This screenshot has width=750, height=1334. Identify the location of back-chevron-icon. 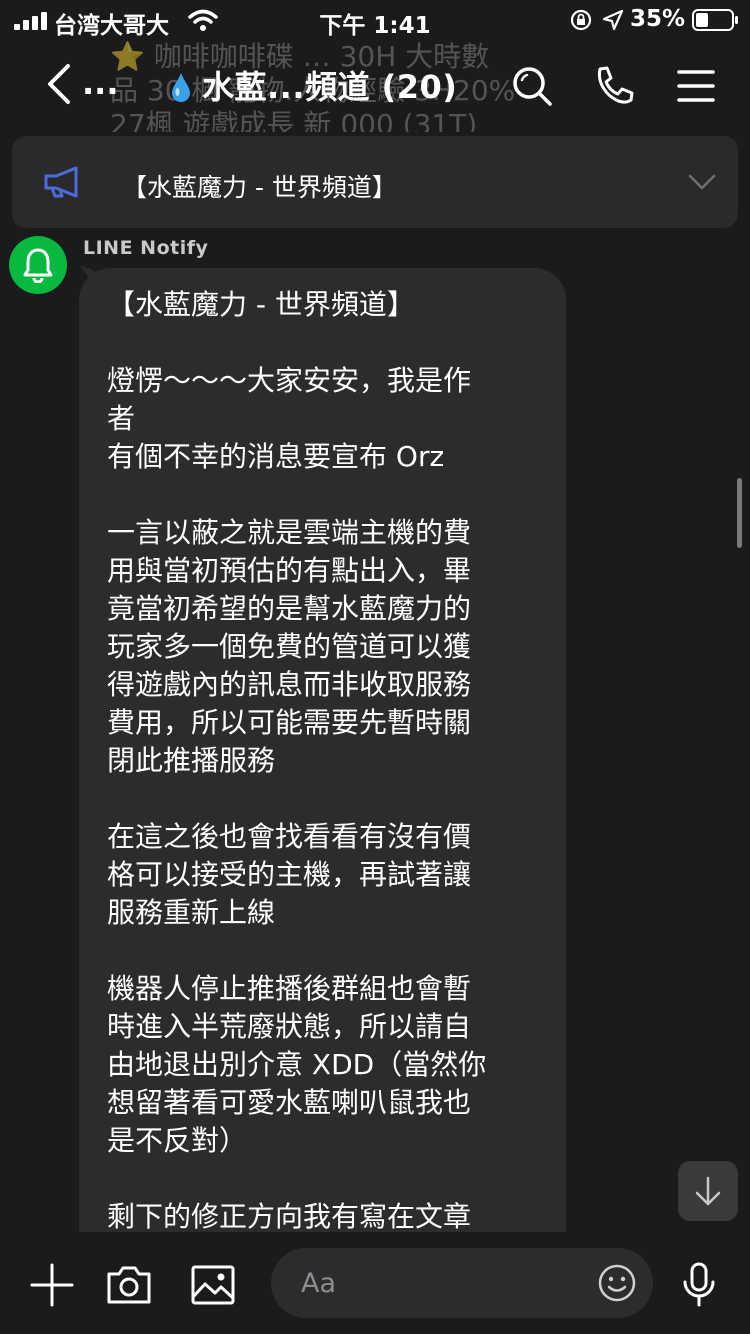
(59, 84).